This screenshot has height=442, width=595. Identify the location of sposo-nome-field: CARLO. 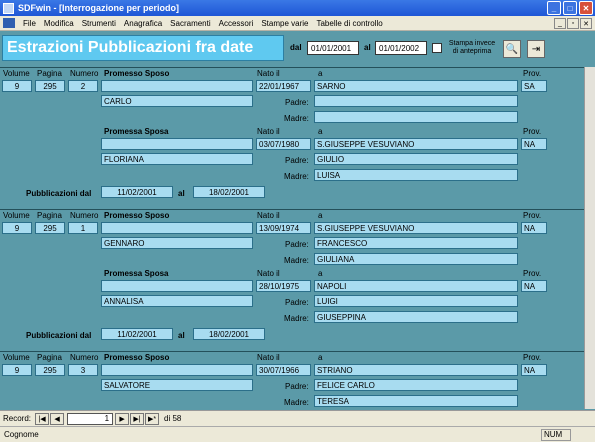
(177, 101).